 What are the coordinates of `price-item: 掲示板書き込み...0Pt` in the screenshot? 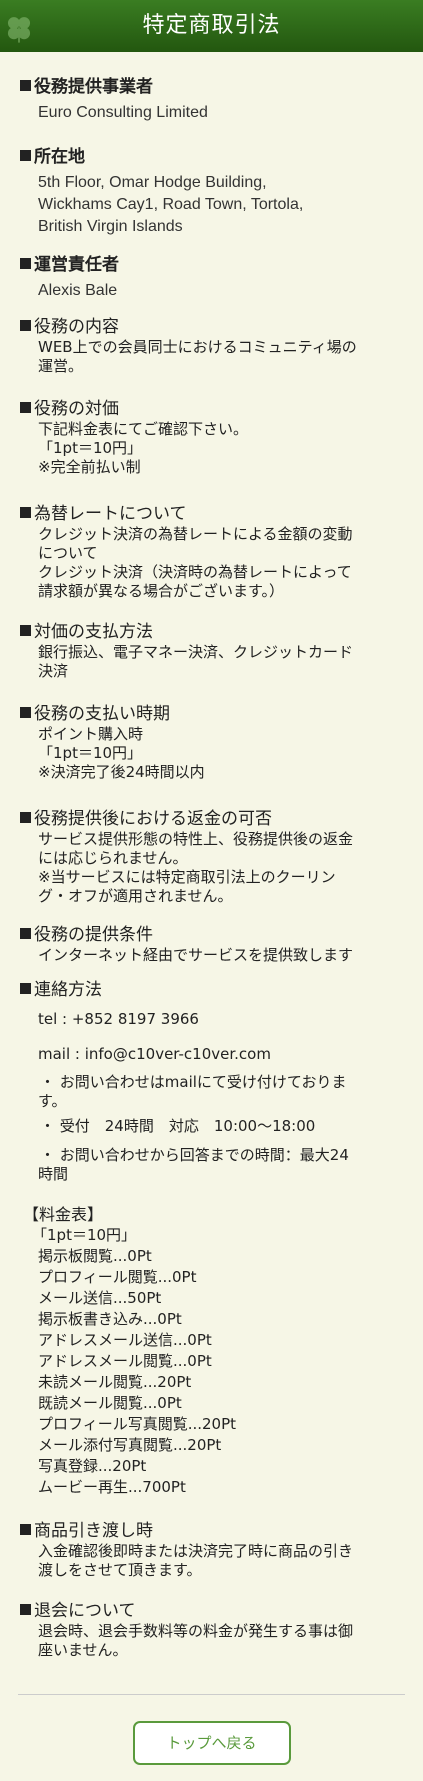 It's located at (110, 1319).